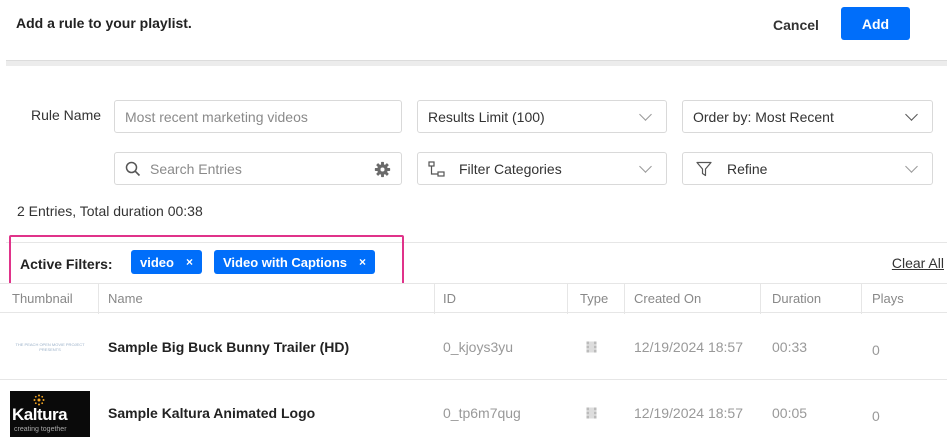 The height and width of the screenshot is (441, 947). I want to click on filter-chip-video: video ×, so click(166, 262).